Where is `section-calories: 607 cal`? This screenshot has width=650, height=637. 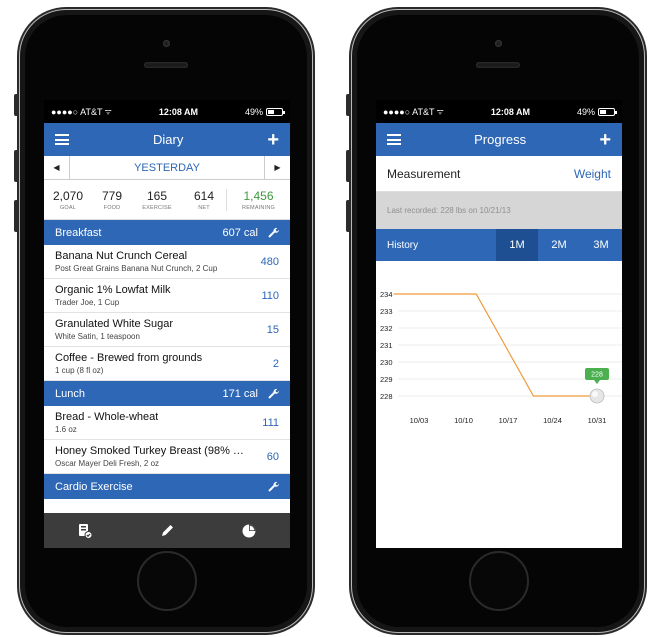 section-calories: 607 cal is located at coordinates (240, 232).